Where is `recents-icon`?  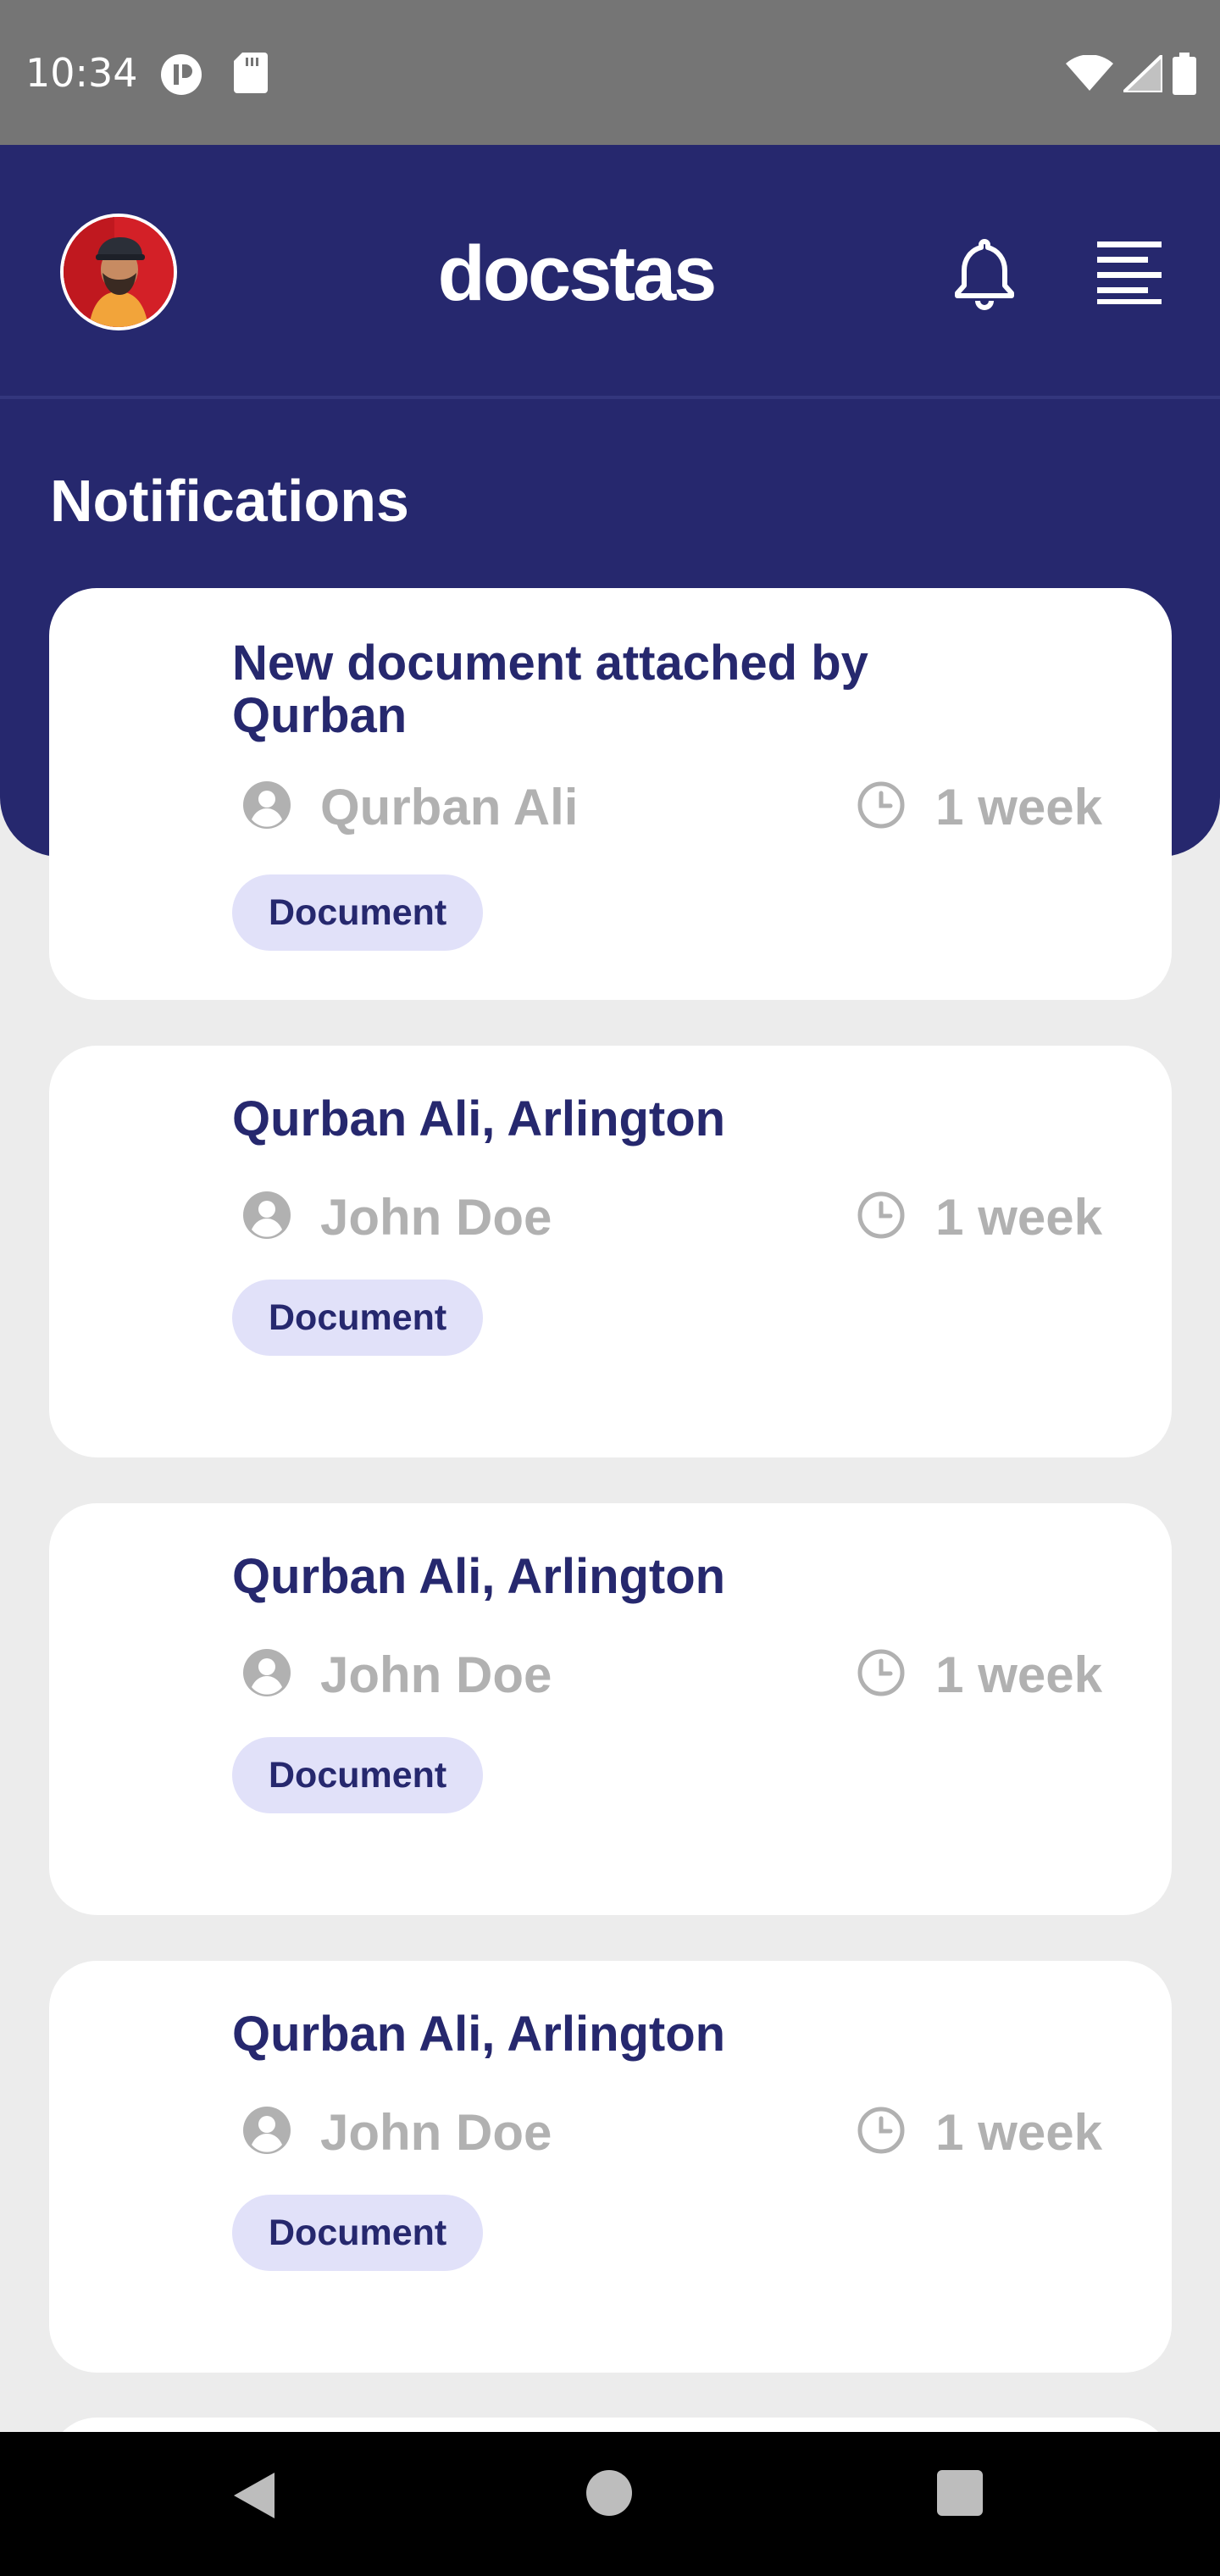
recents-icon is located at coordinates (960, 2493).